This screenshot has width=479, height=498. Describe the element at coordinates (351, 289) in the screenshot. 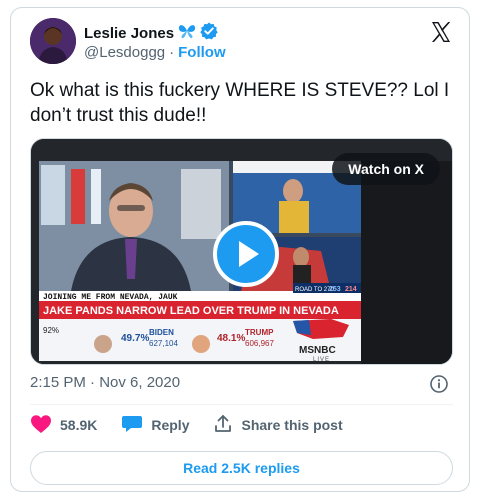

I see `score-right: 214` at that location.